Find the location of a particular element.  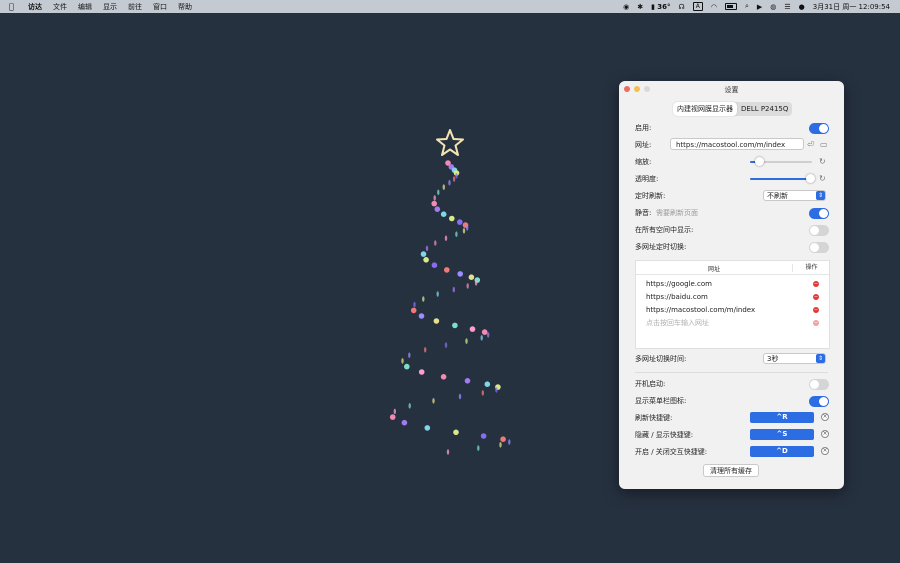

display-tabs: 内建视网膜显示器 DELL P2415Q is located at coordinates (733, 109).